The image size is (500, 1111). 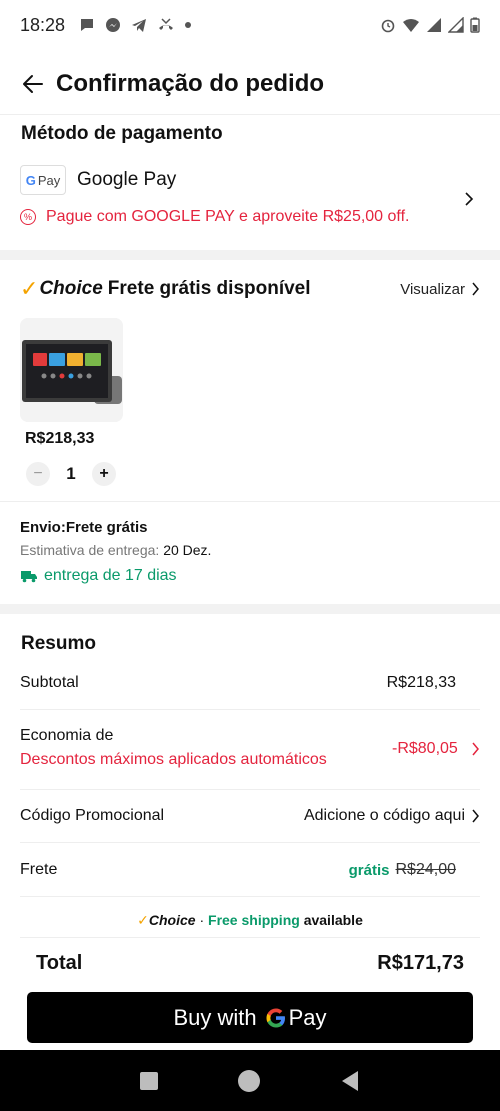 What do you see at coordinates (87, 25) in the screenshot?
I see `chat-icon` at bounding box center [87, 25].